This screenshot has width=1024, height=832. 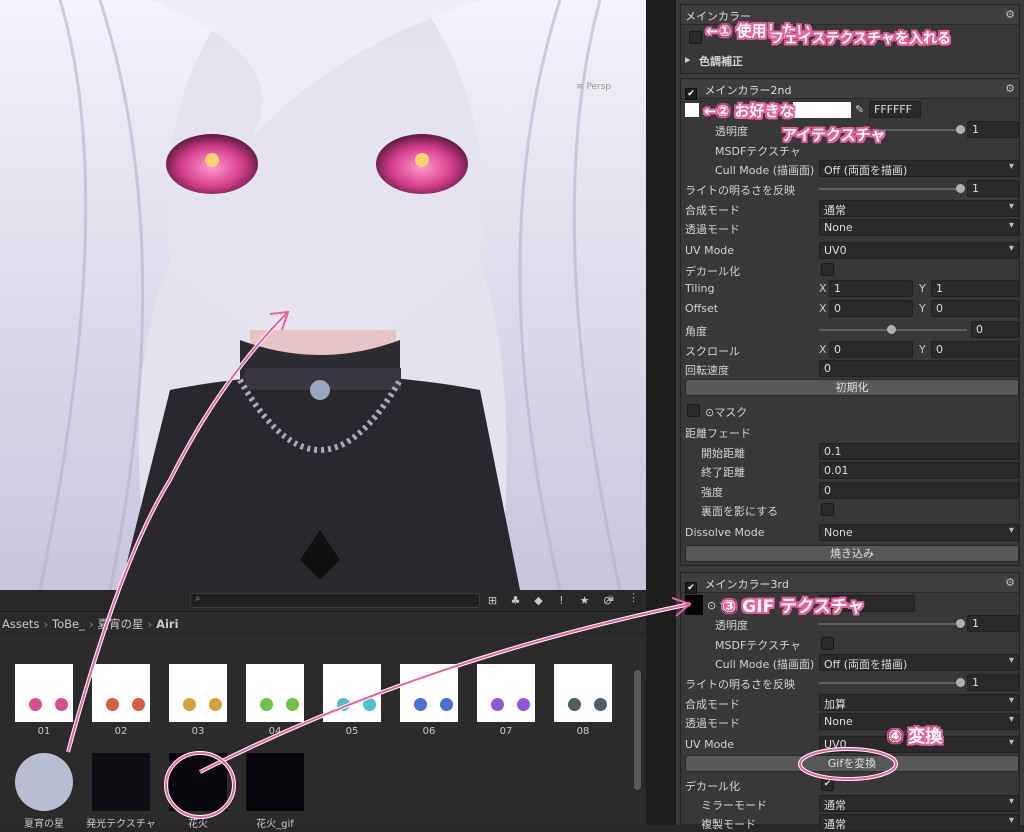 What do you see at coordinates (492, 600) in the screenshot?
I see `layout-icon: ⊞` at bounding box center [492, 600].